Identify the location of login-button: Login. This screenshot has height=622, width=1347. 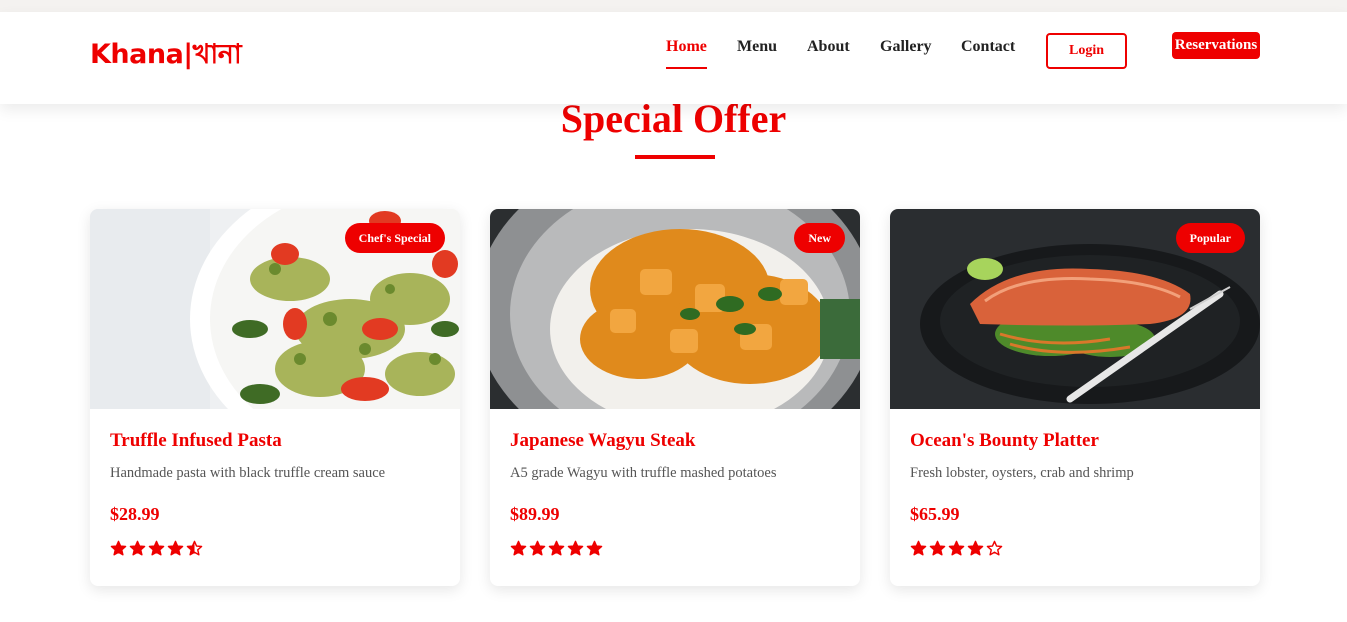
(1086, 51).